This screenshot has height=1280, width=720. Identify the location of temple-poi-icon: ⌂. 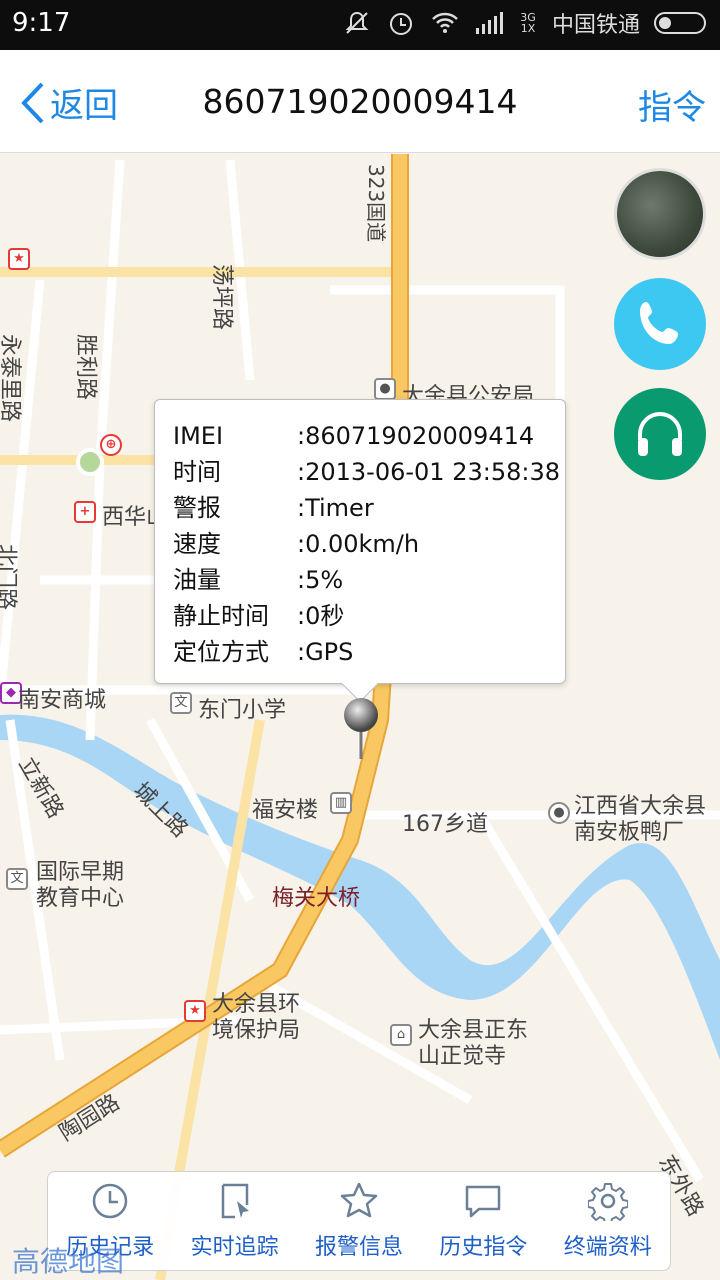
(401, 1035).